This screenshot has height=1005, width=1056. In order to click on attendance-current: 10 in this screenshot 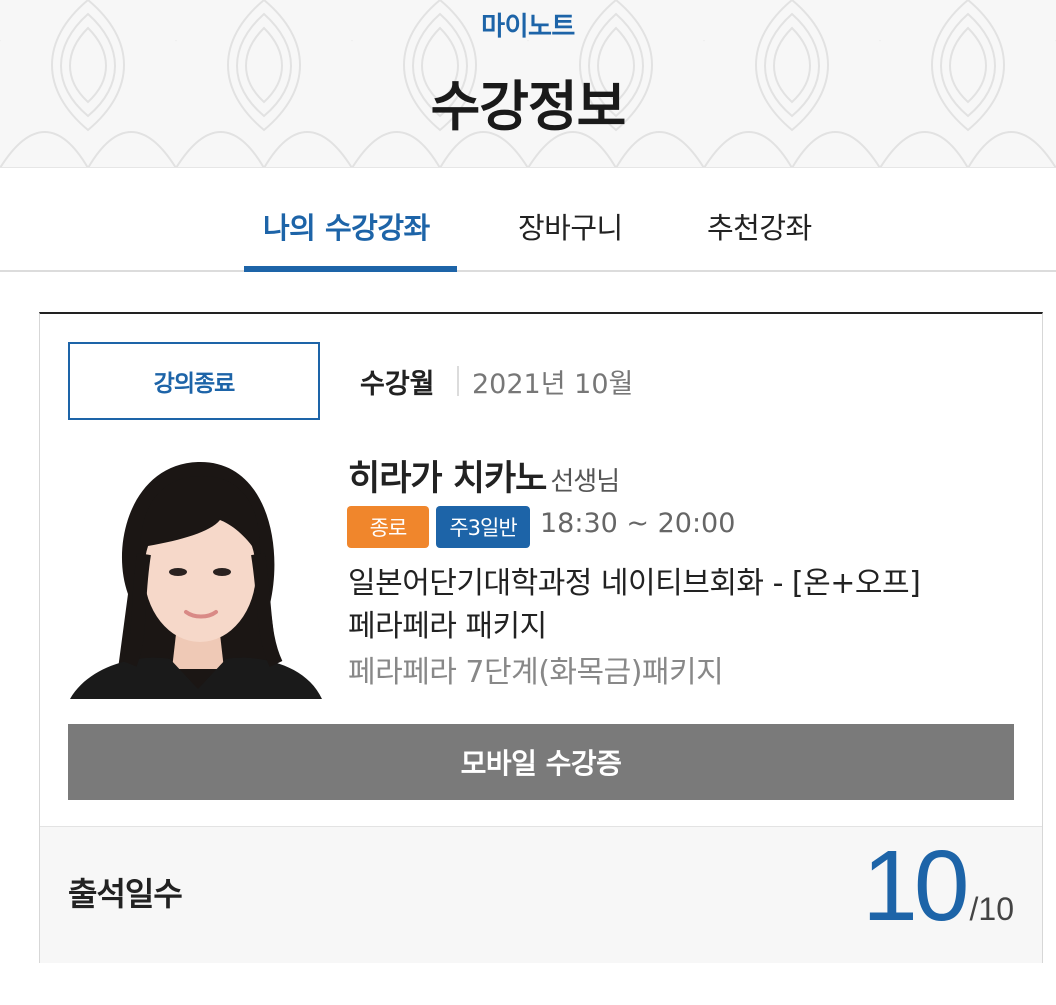, I will do `click(915, 886)`.